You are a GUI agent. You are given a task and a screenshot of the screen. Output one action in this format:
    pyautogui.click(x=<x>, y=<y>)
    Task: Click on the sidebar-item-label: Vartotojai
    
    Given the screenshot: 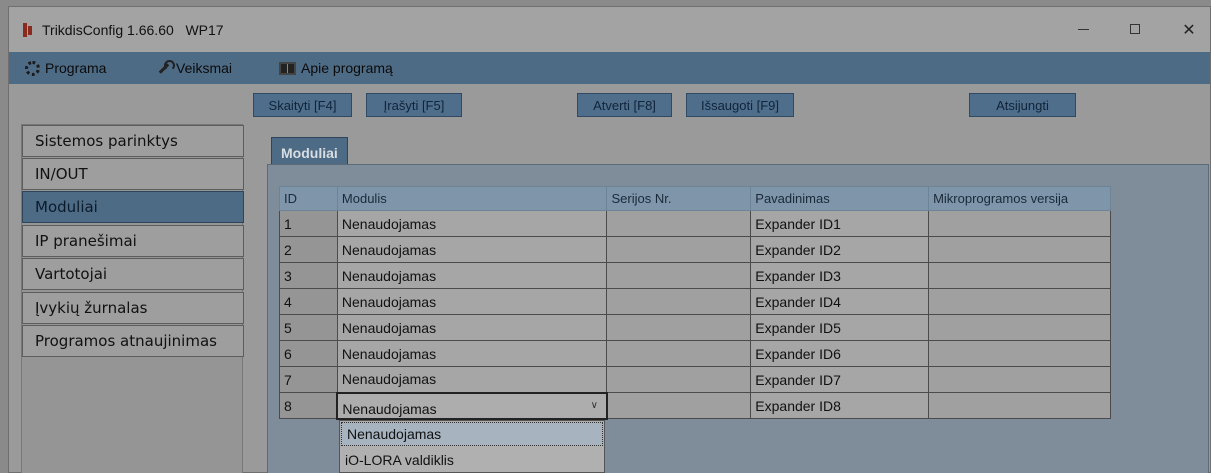 What is the action you would take?
    pyautogui.click(x=71, y=274)
    